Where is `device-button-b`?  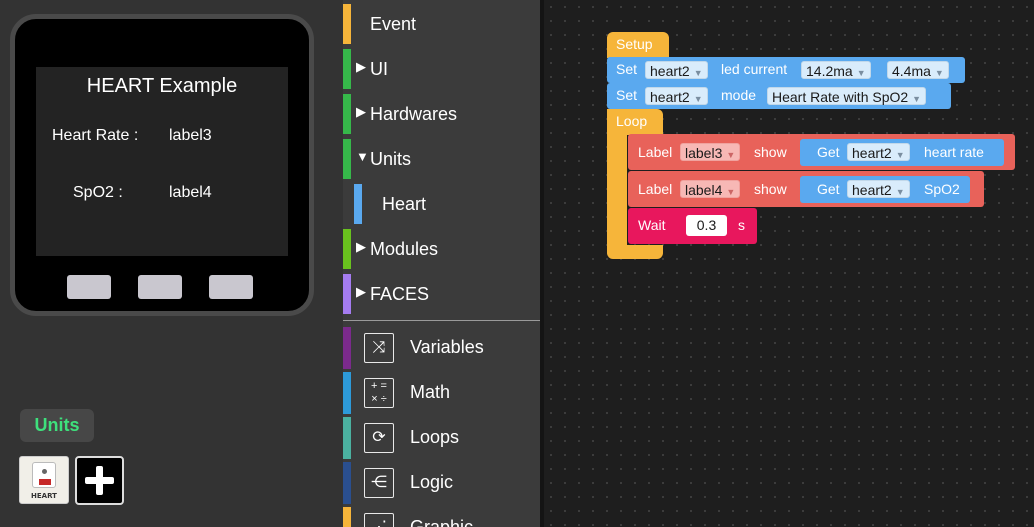 device-button-b is located at coordinates (160, 287).